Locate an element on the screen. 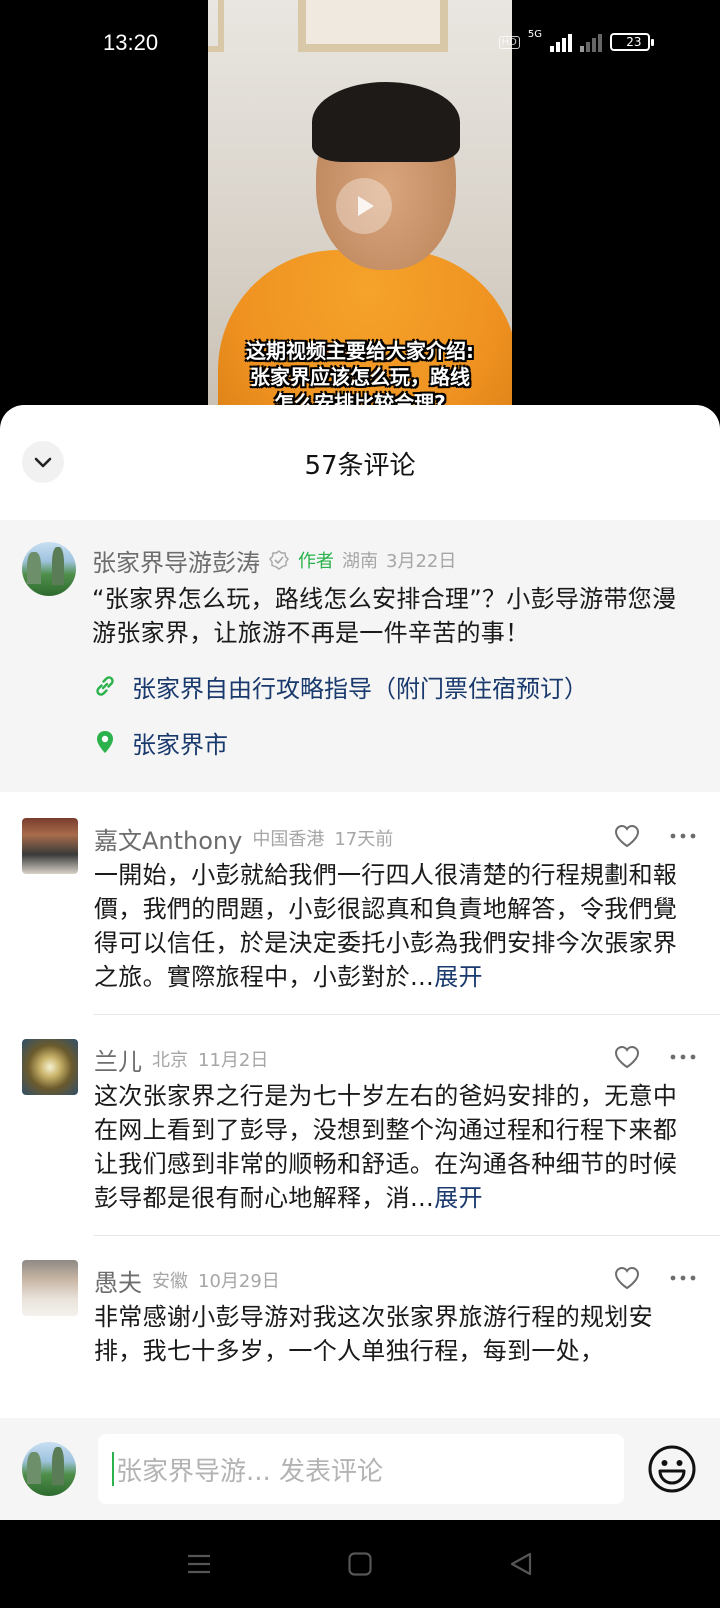 The width and height of the screenshot is (720, 1608). post-link-text: 张家界自由行攻略指导（附门票住宿预订） is located at coordinates (360, 686).